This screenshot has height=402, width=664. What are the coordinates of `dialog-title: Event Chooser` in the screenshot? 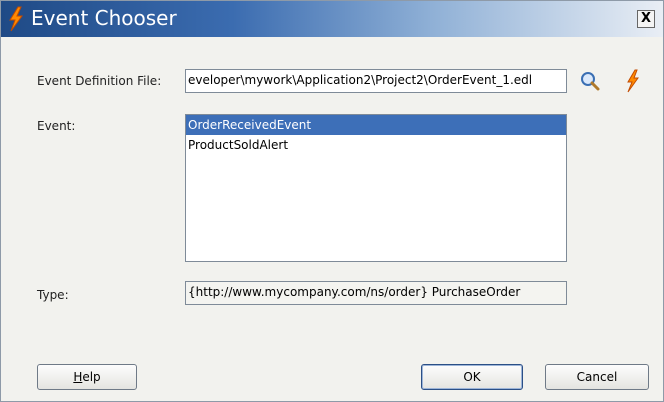 It's located at (104, 18).